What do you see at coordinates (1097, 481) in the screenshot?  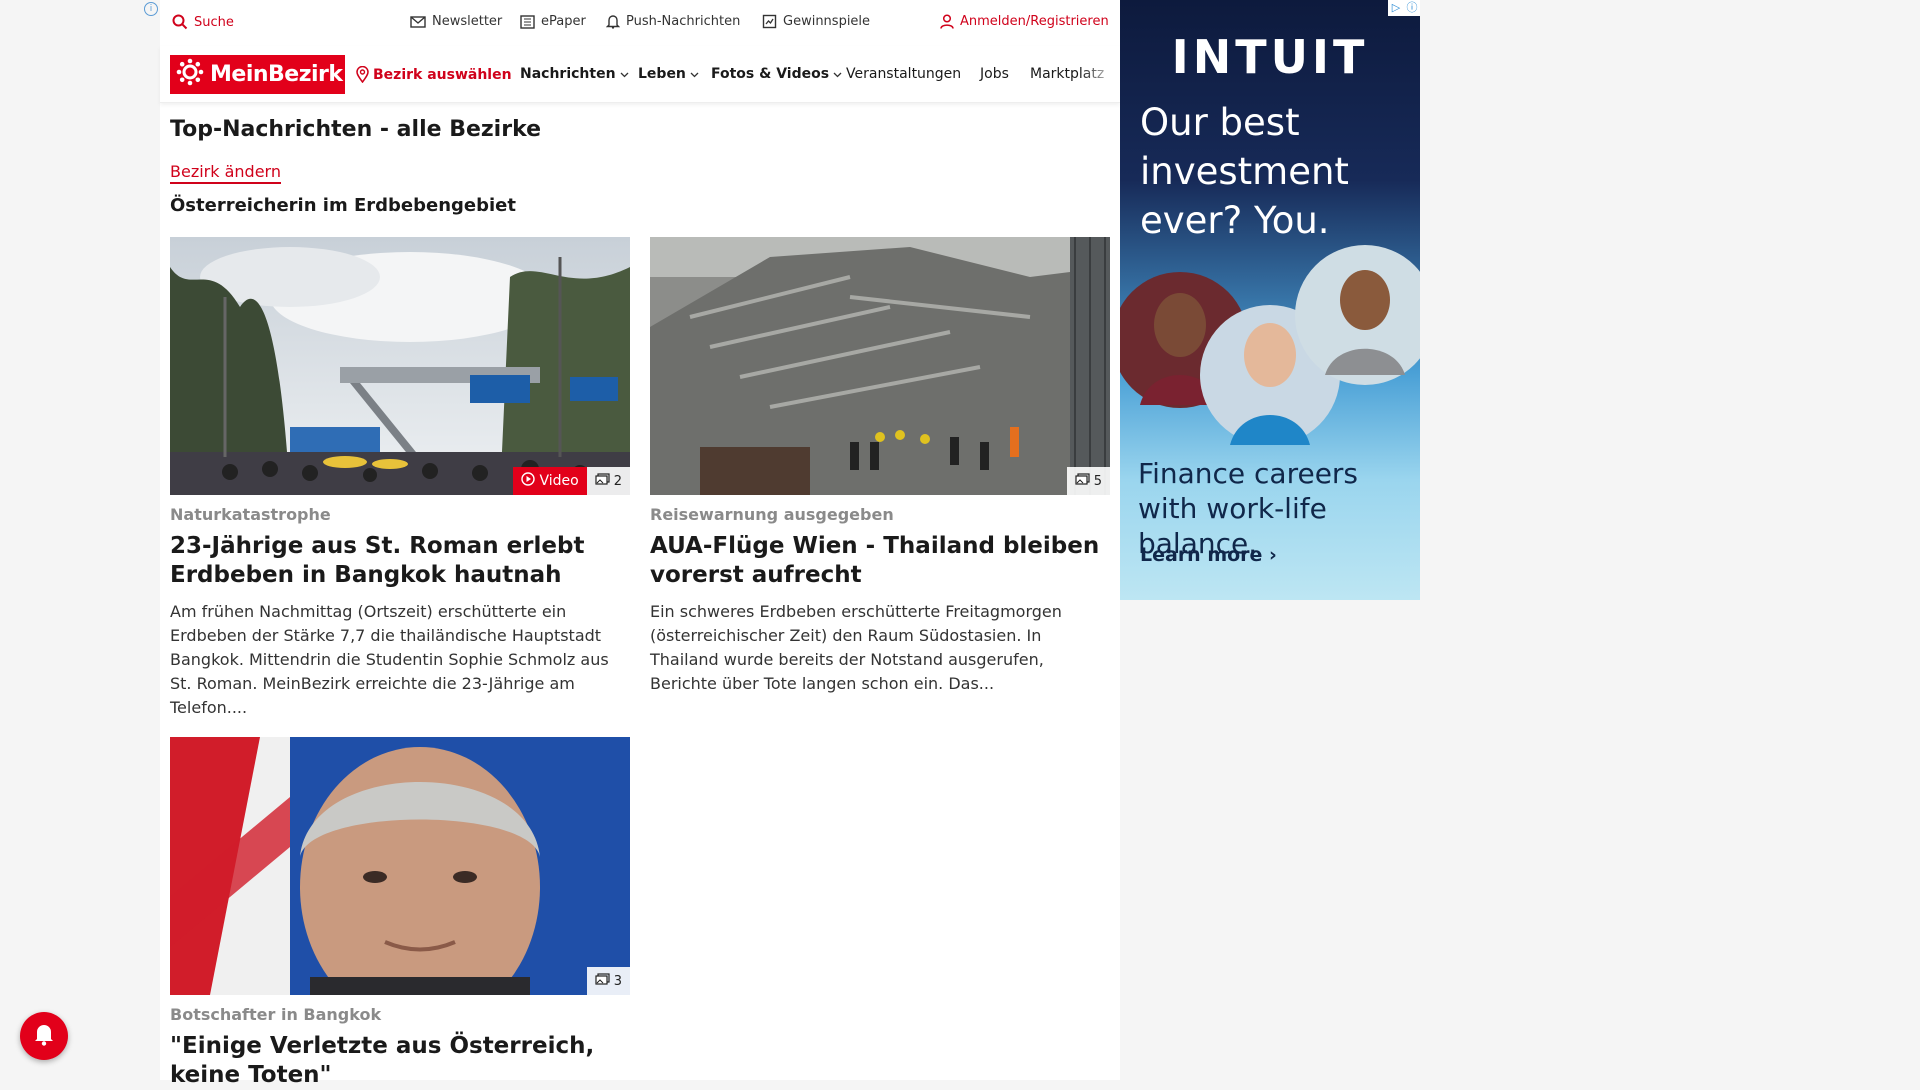 I see `photo-count: 5` at bounding box center [1097, 481].